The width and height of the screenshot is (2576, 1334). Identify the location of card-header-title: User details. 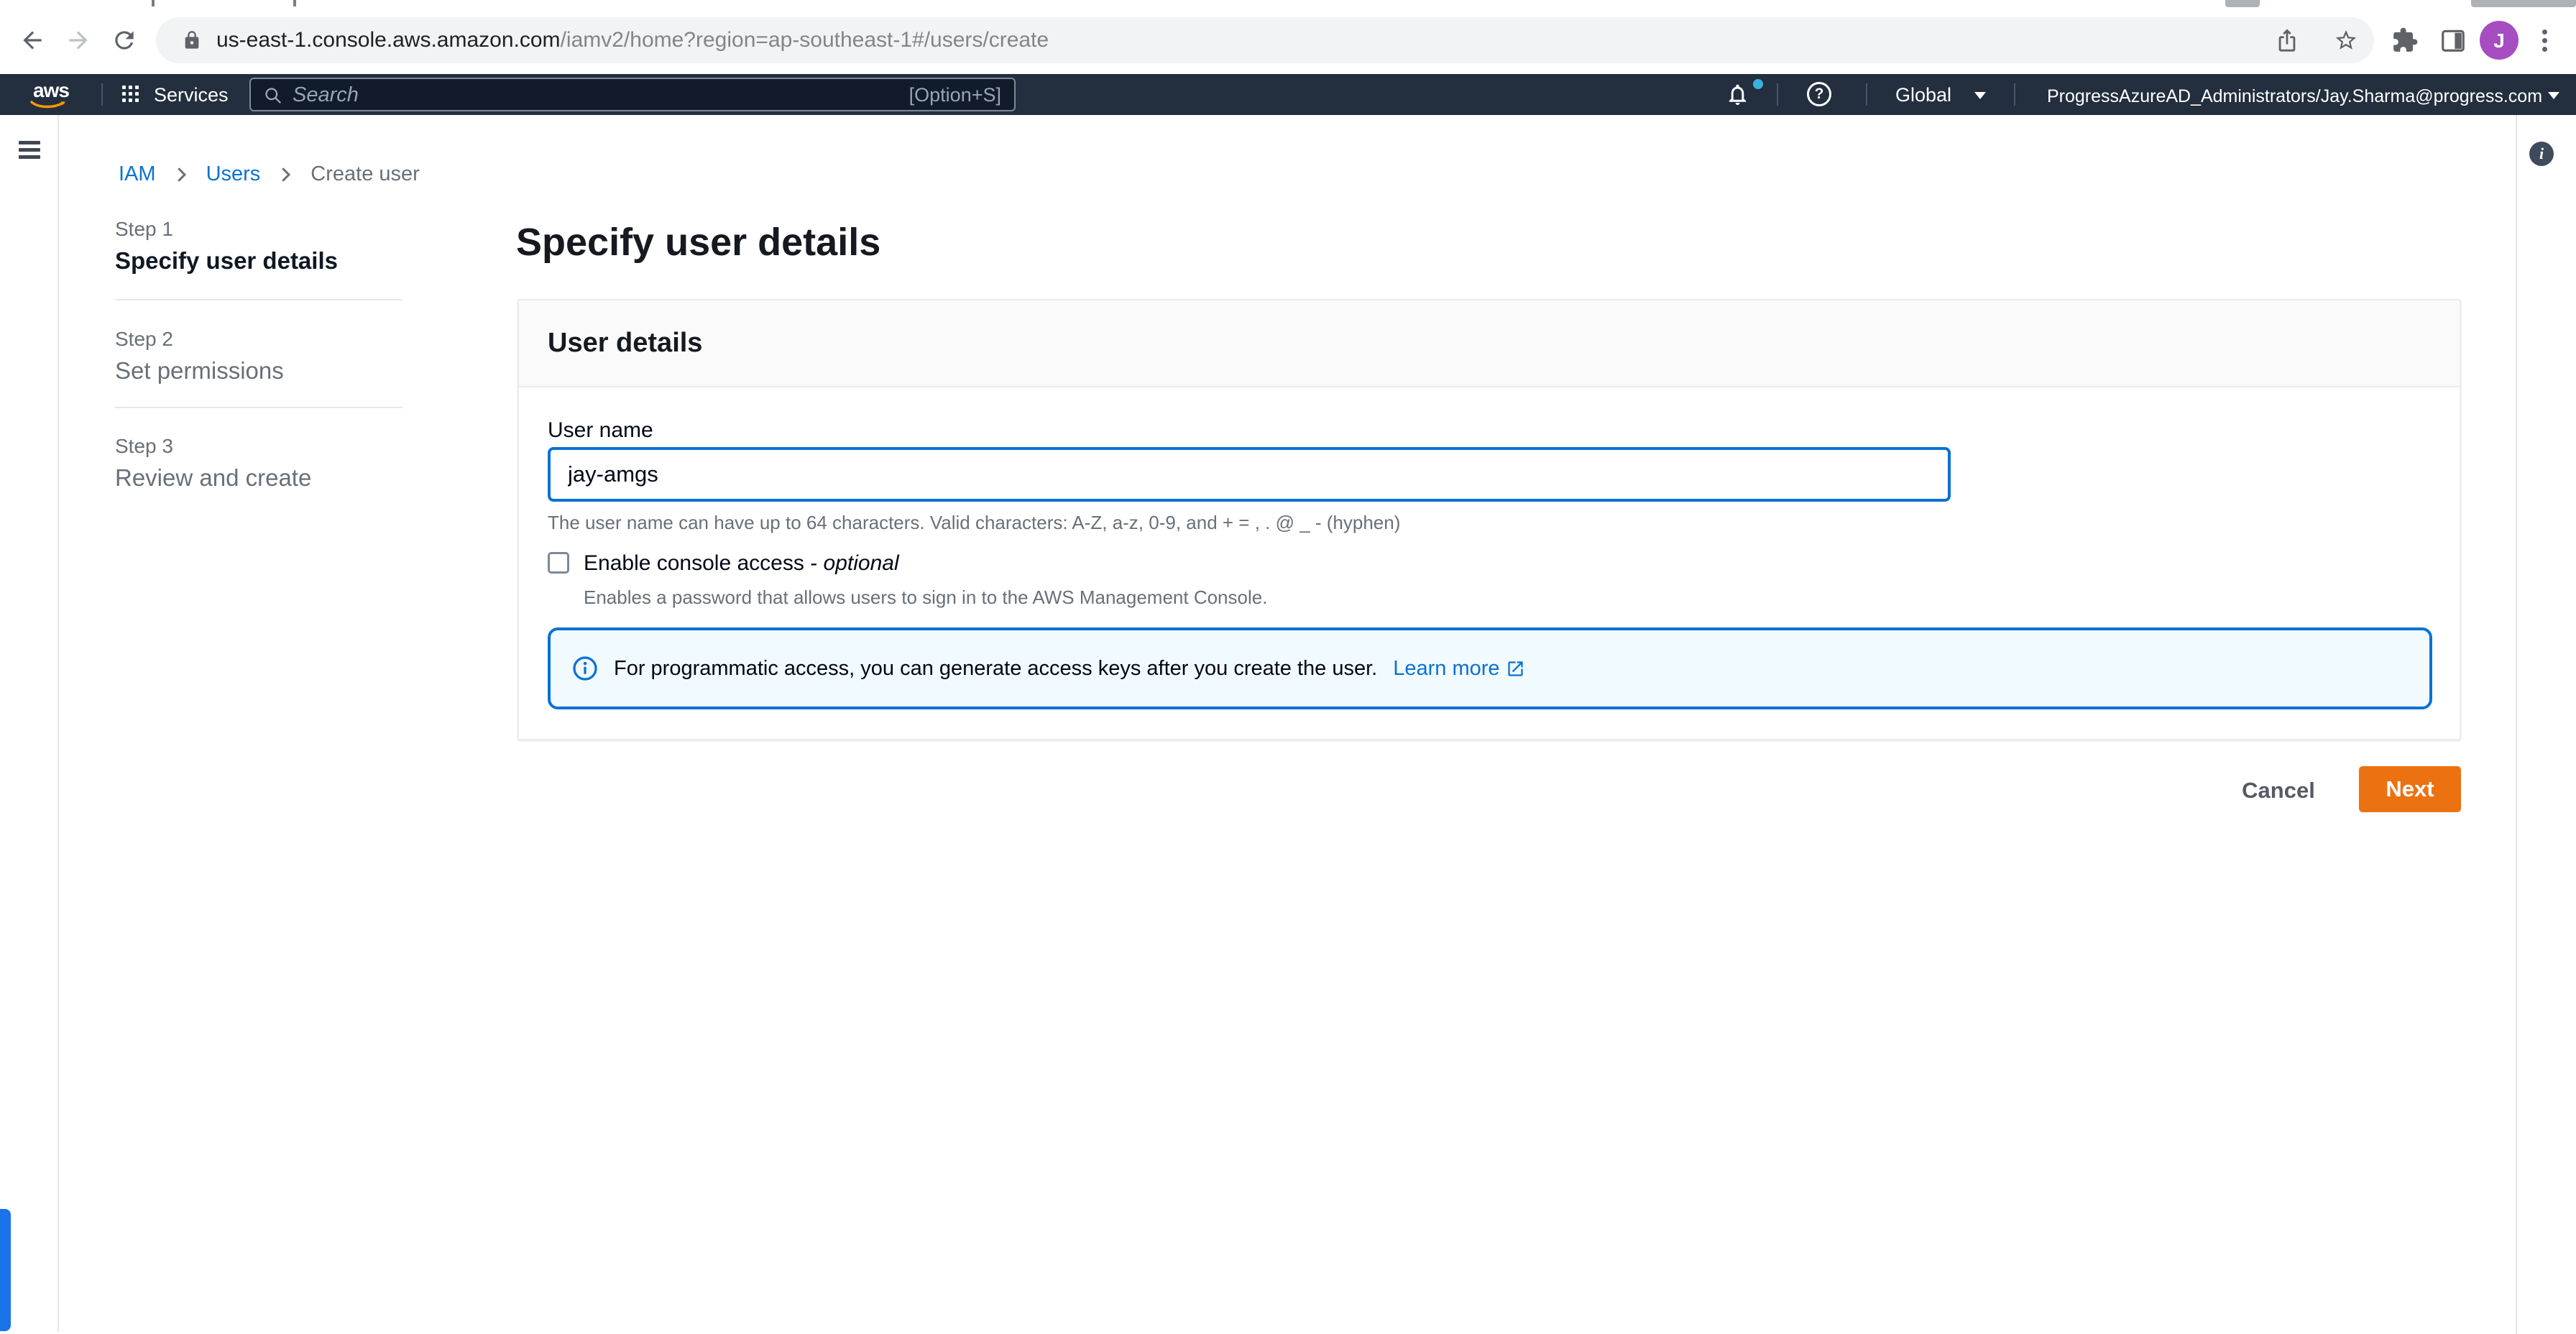
(625, 343).